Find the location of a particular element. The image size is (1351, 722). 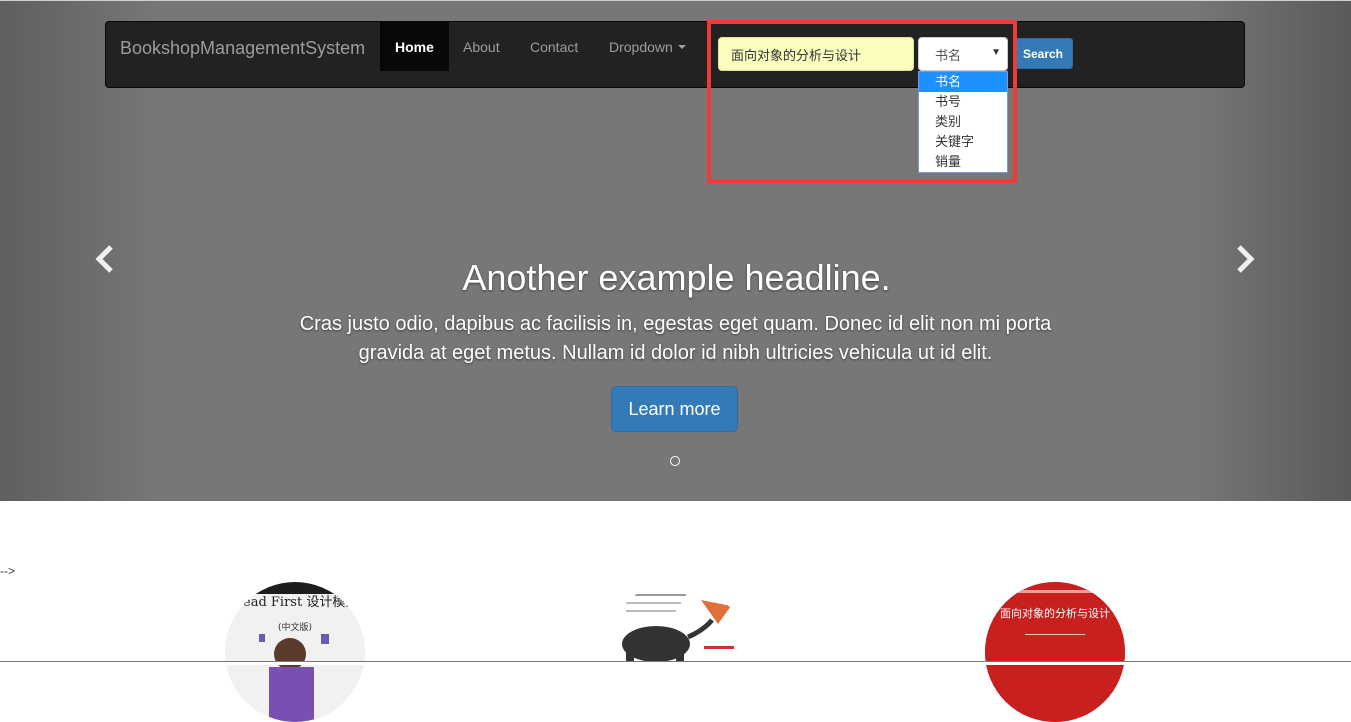

select-value: 书名 is located at coordinates (948, 55).